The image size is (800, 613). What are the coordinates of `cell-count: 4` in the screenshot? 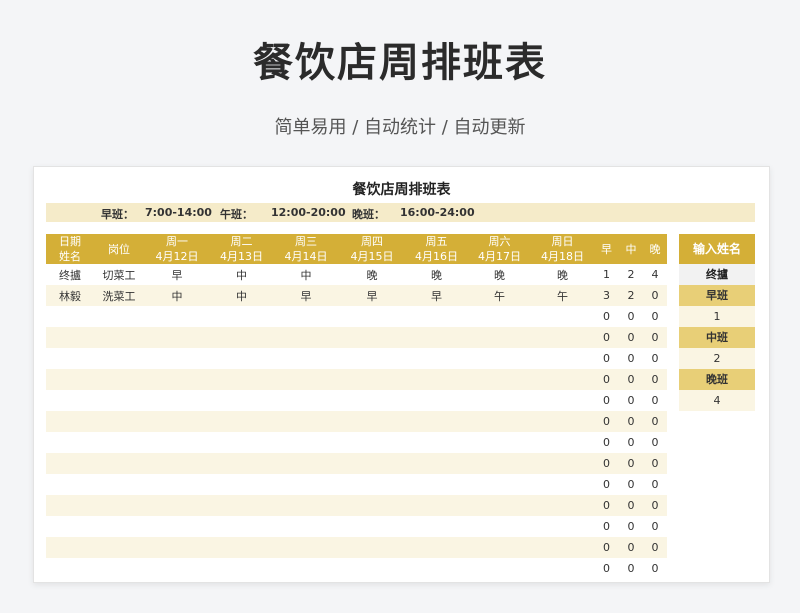 It's located at (655, 274).